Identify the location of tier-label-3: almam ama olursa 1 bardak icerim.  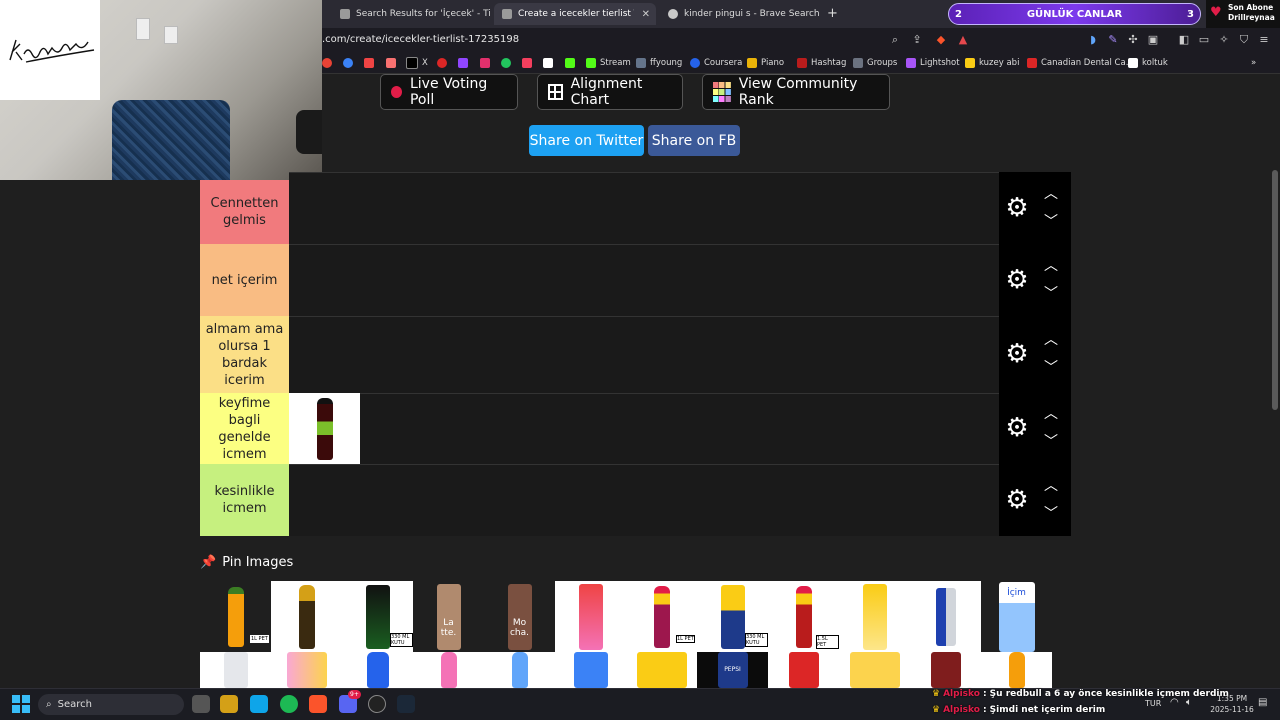
(244, 354).